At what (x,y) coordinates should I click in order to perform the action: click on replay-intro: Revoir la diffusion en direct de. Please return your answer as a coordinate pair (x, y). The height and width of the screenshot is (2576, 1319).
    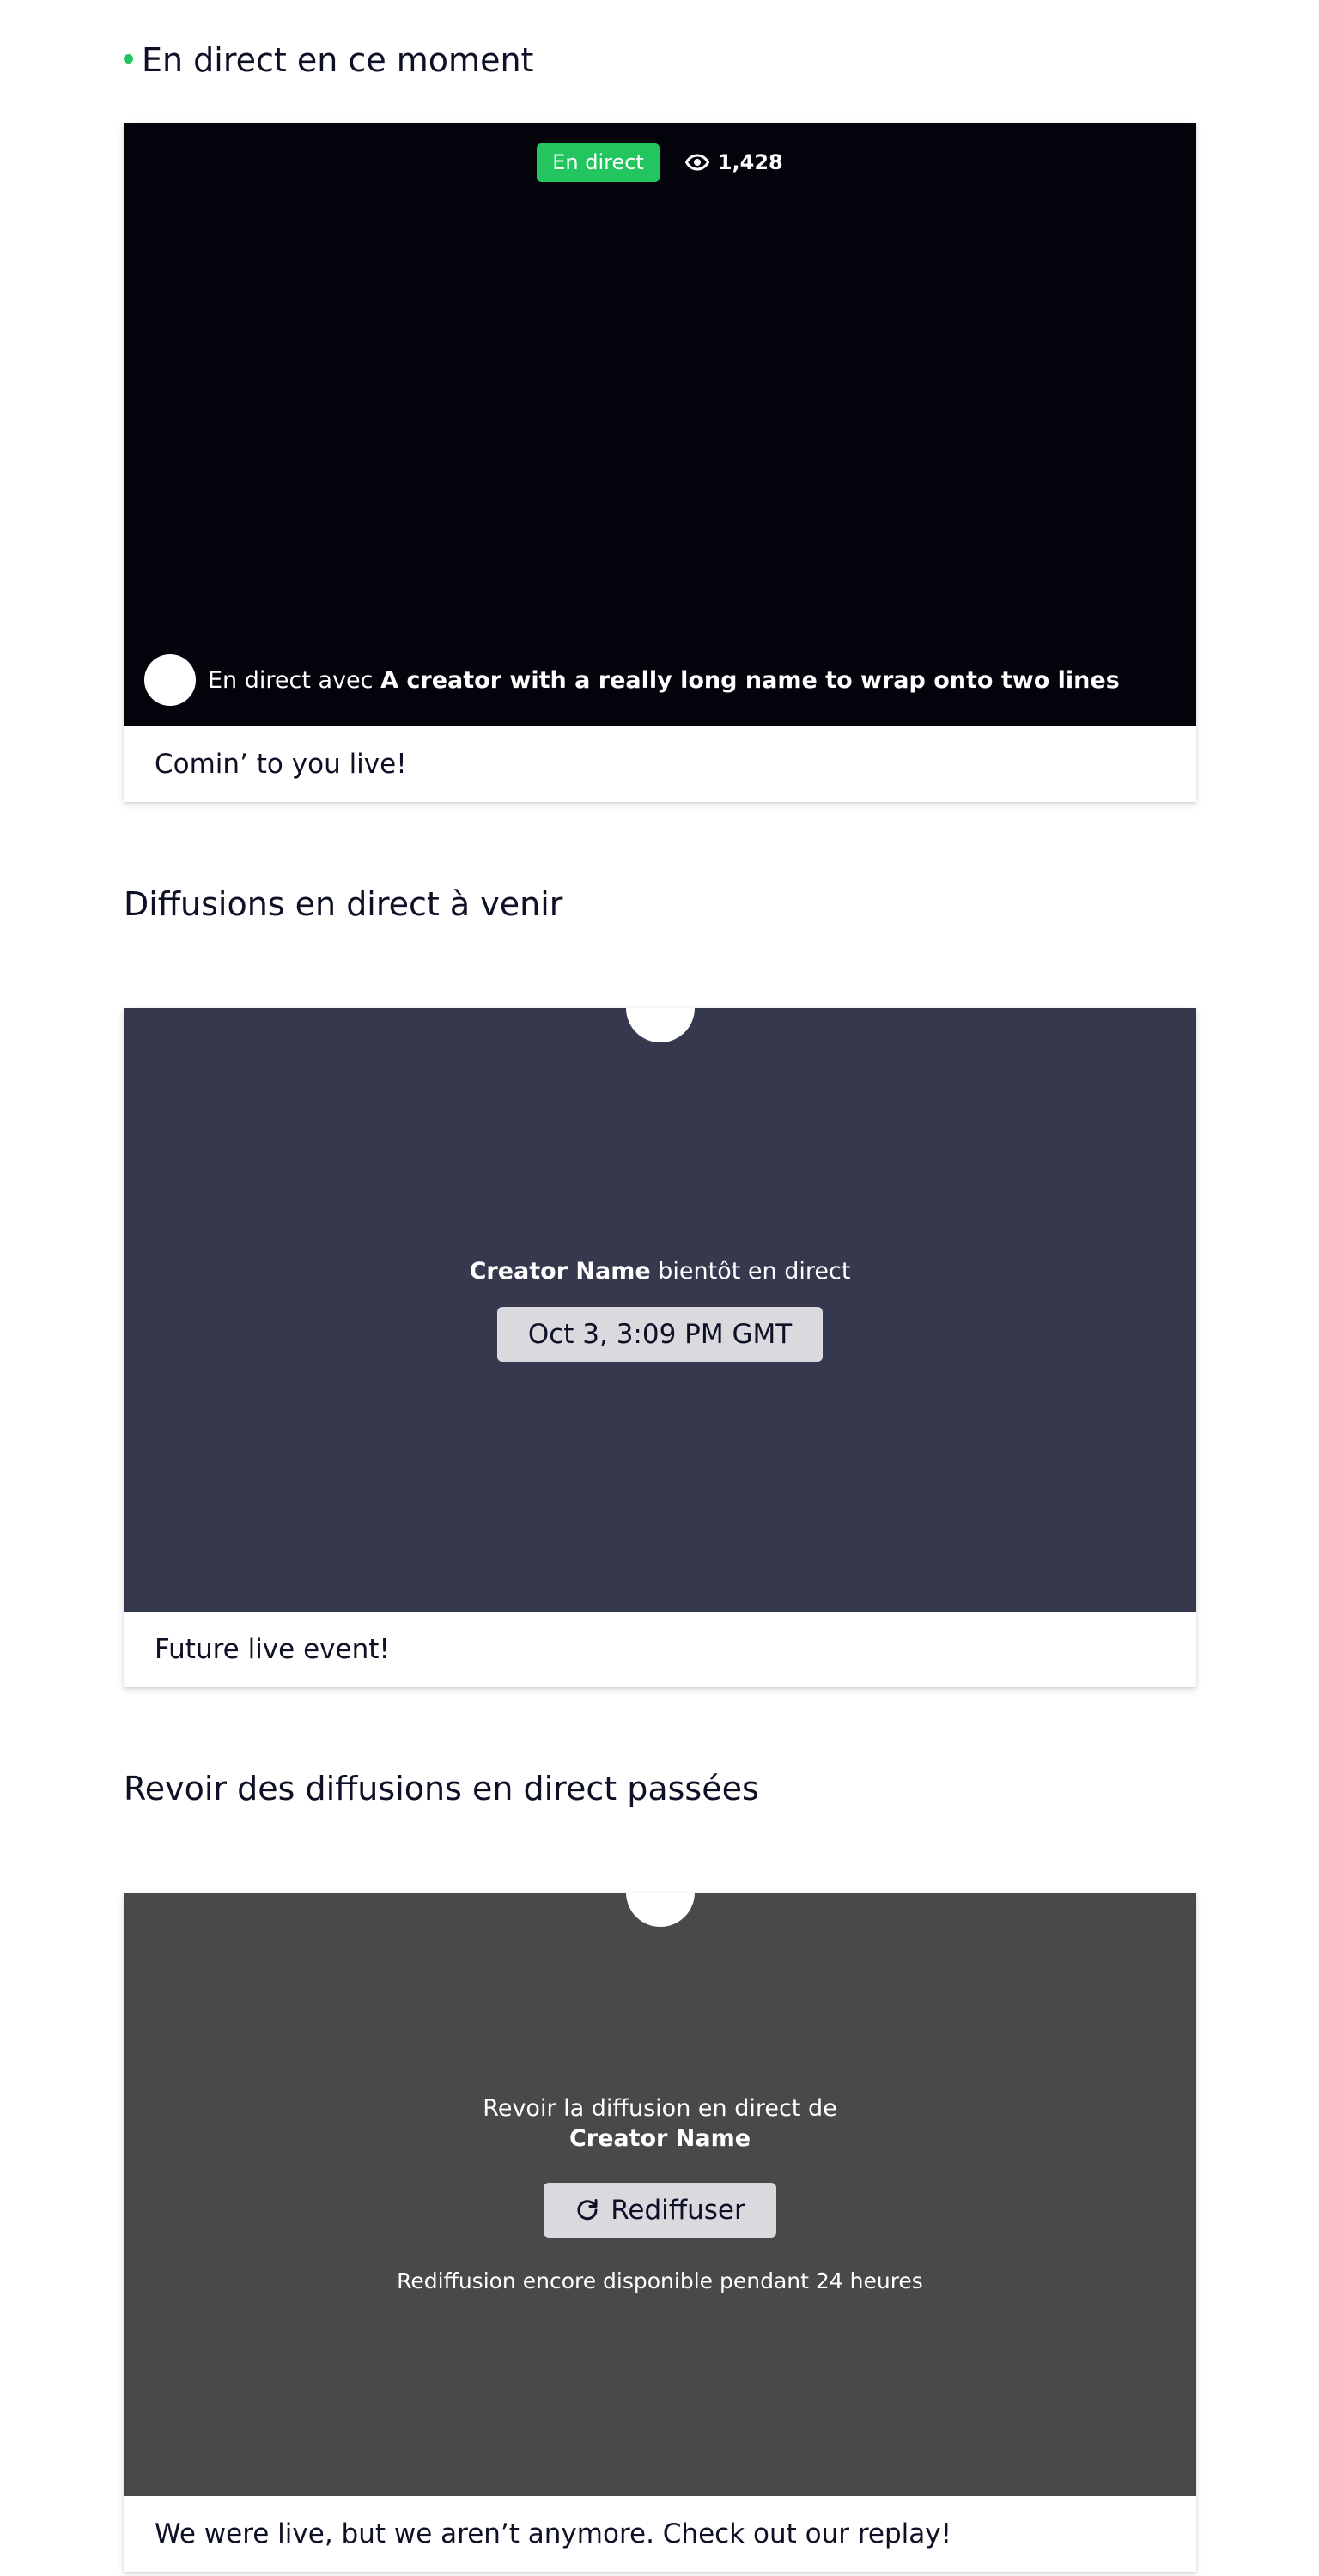
    Looking at the image, I should click on (660, 2108).